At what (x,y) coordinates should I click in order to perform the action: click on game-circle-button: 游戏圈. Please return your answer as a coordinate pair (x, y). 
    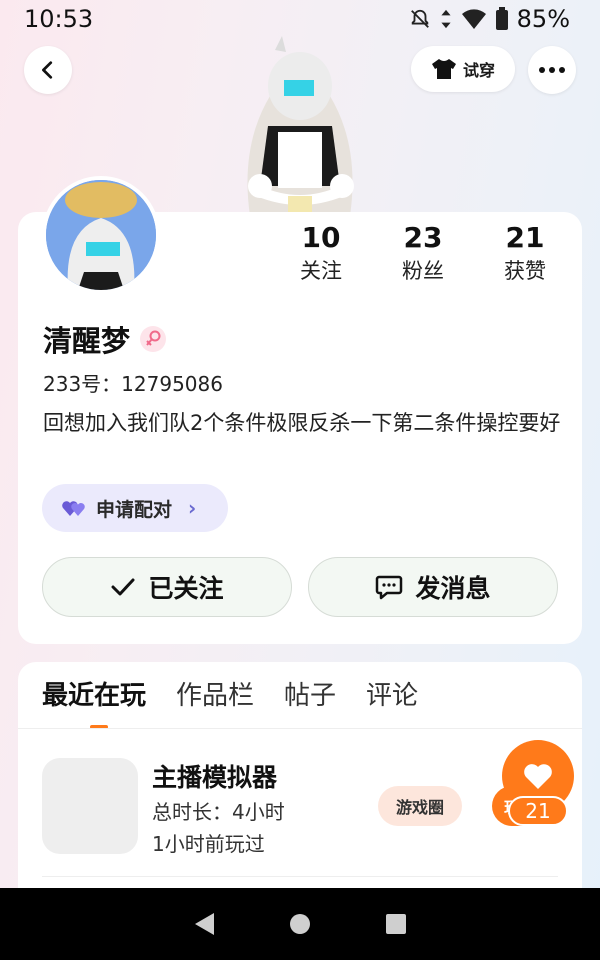
    Looking at the image, I should click on (420, 806).